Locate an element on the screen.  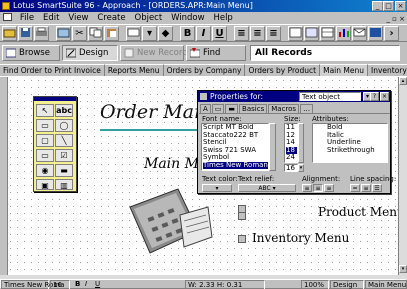
rounded-rect-tool-icon: ▢ is located at coordinates (45, 140).